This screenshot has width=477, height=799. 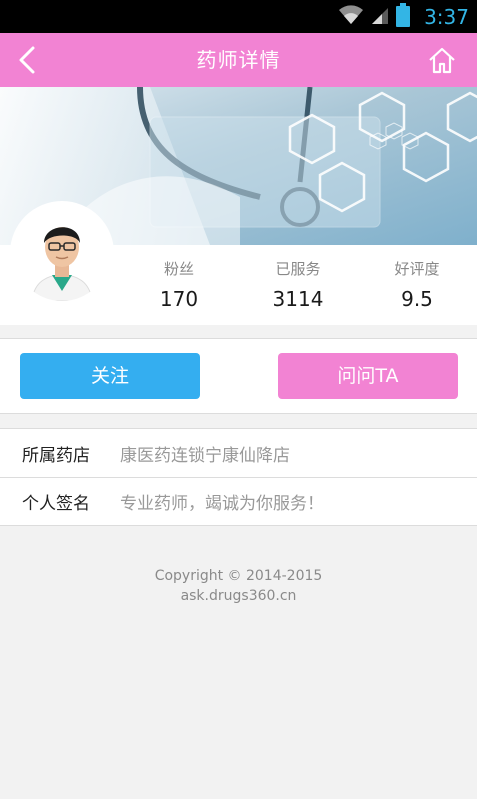 I want to click on page-title: 药师详情, so click(x=238, y=60).